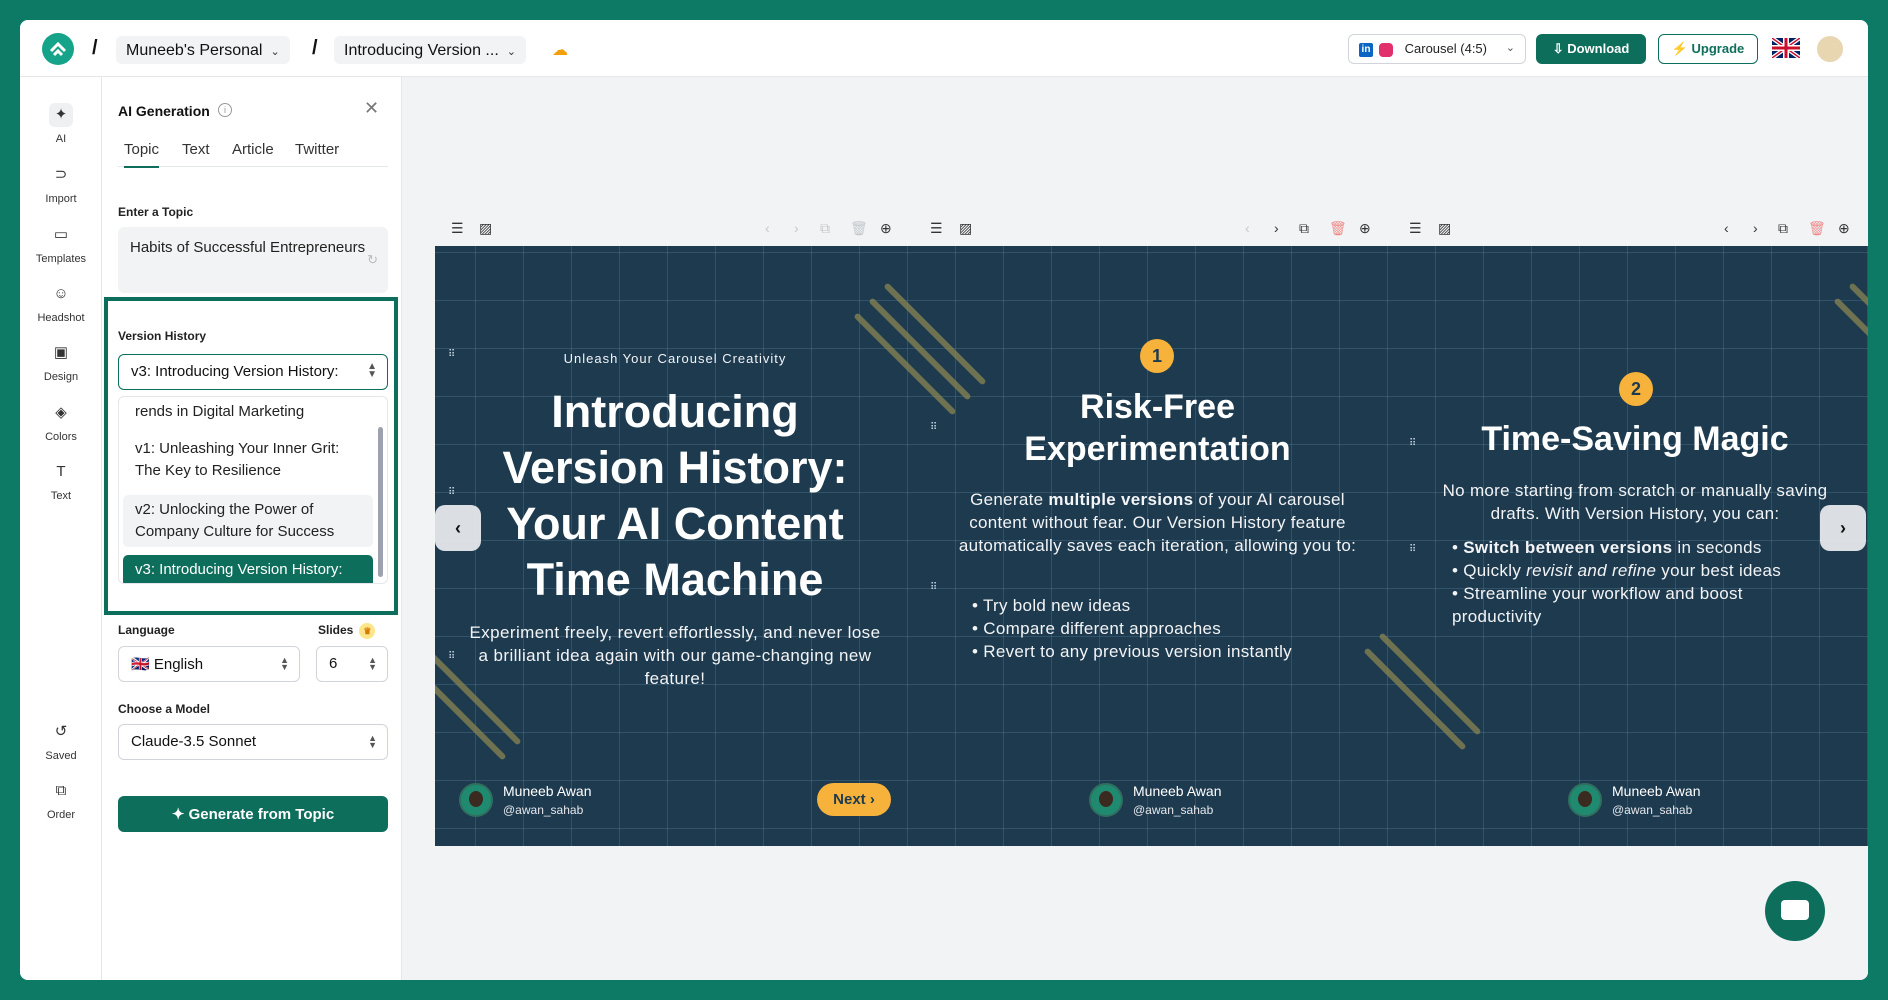  I want to click on rail-item-text: T Text, so click(61, 481).